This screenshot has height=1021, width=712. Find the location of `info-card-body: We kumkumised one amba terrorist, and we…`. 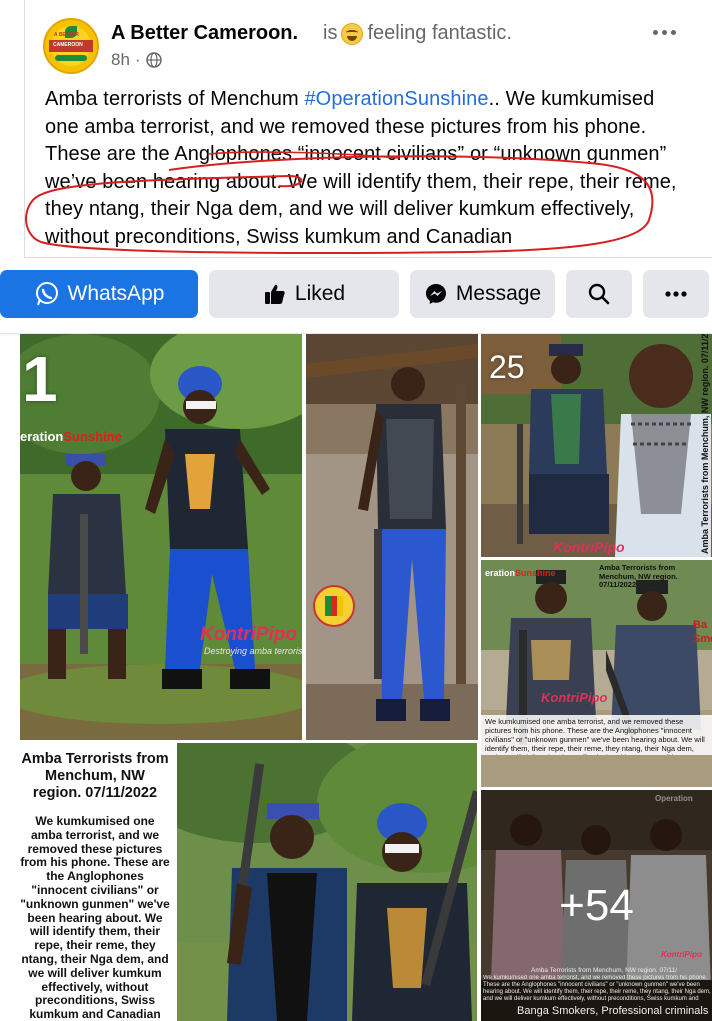

info-card-body: We kumkumised one amba terrorist, and we… is located at coordinates (95, 917).